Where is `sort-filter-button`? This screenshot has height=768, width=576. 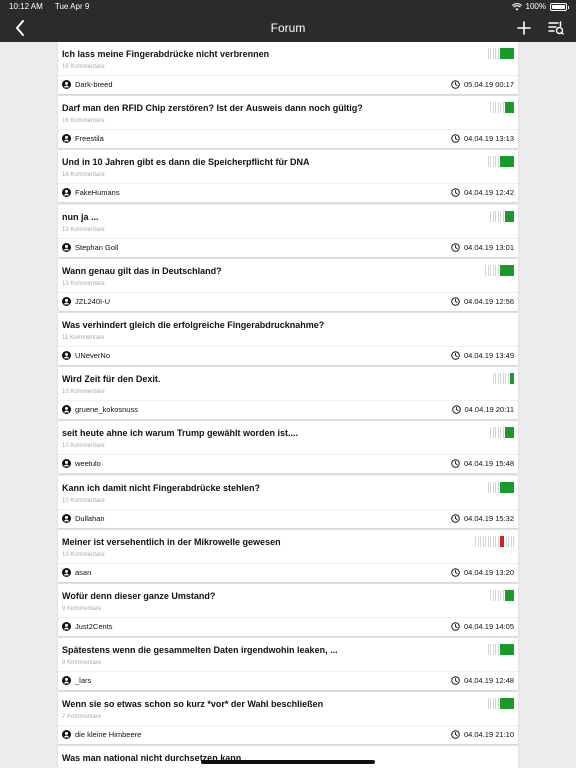
sort-filter-button is located at coordinates (556, 28).